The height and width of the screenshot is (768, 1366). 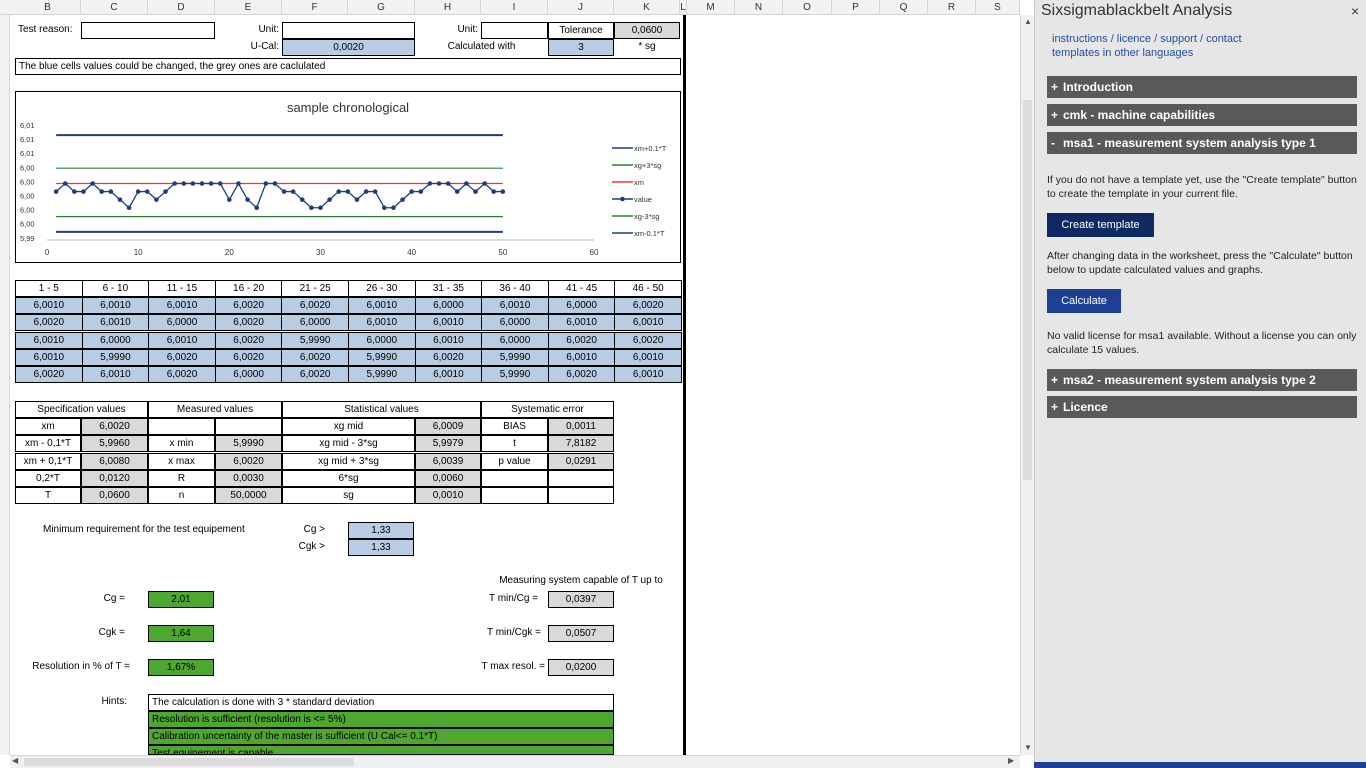 I want to click on column-header: L, so click(x=683, y=7).